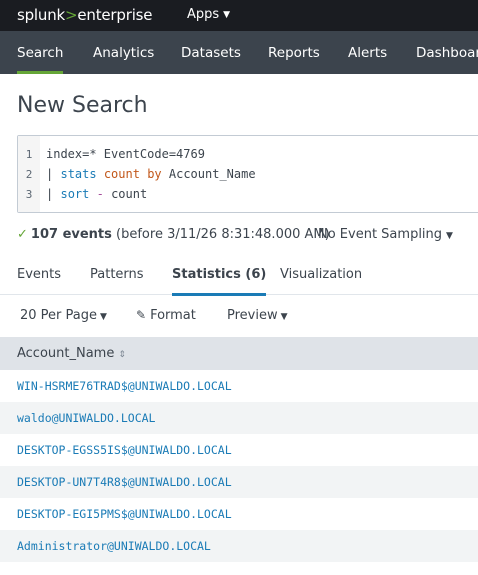 The height and width of the screenshot is (575, 478). What do you see at coordinates (252, 315) in the screenshot?
I see `preview-label: Preview` at bounding box center [252, 315].